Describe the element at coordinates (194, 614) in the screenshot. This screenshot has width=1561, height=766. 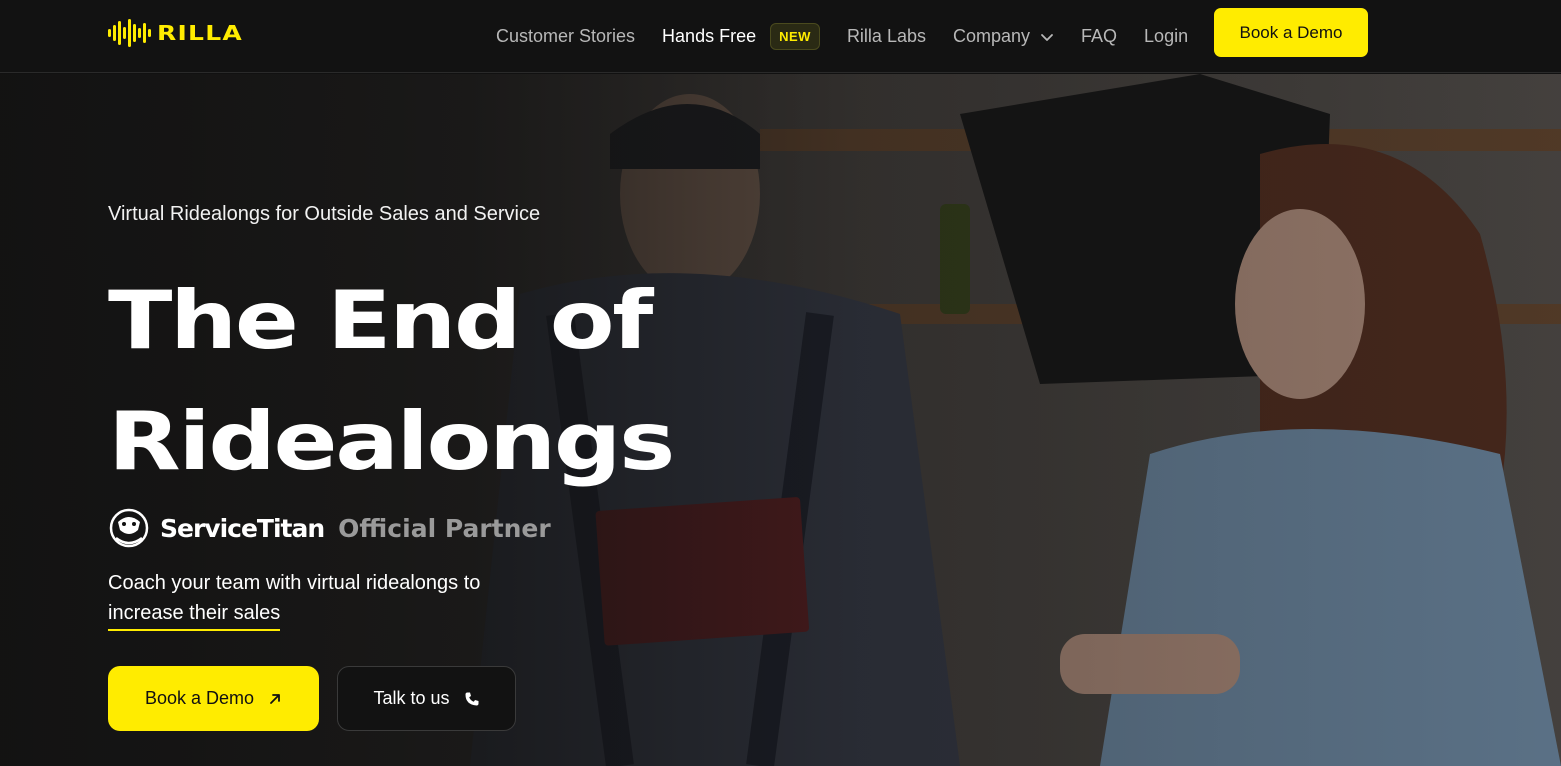
I see `subtitle-highlight: increase their sales` at that location.